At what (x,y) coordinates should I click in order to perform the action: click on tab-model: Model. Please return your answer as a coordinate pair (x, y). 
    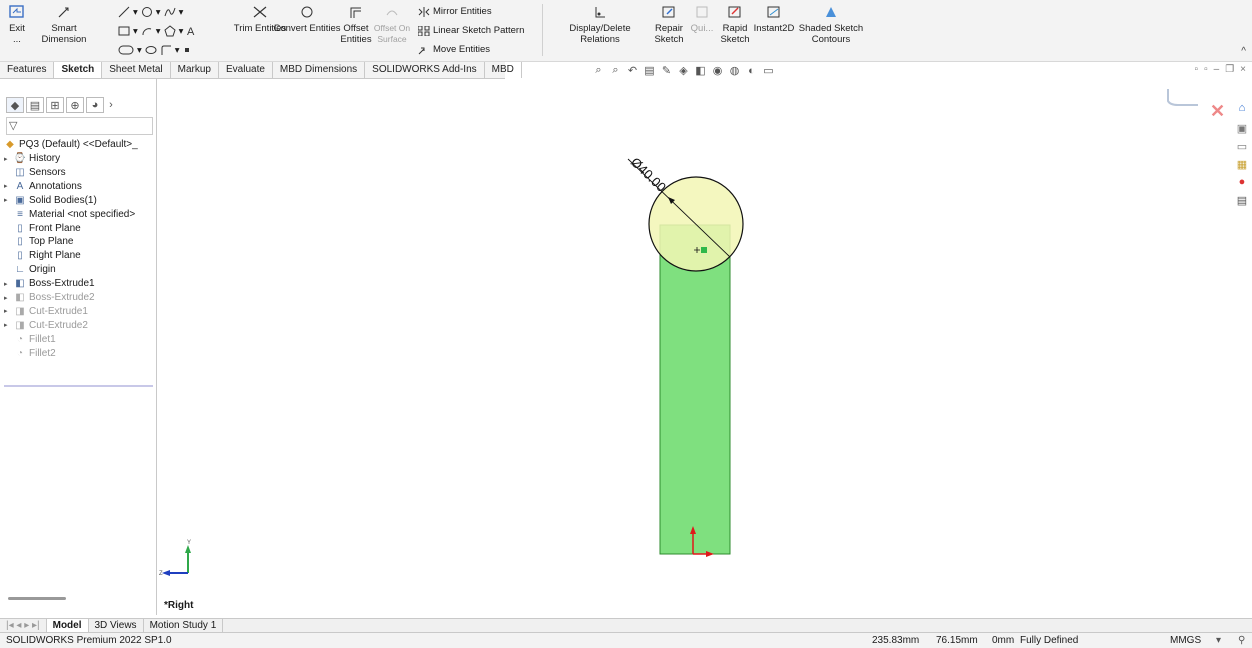
    Looking at the image, I should click on (67, 625).